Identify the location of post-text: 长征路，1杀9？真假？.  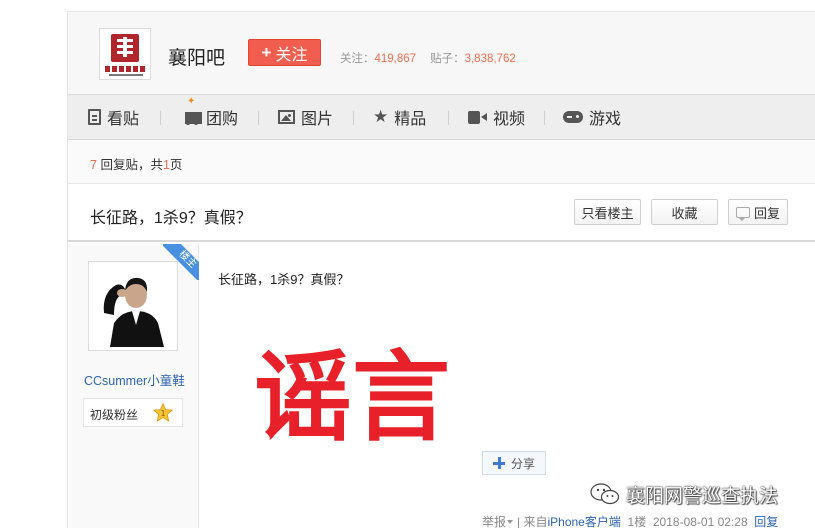
(284, 279).